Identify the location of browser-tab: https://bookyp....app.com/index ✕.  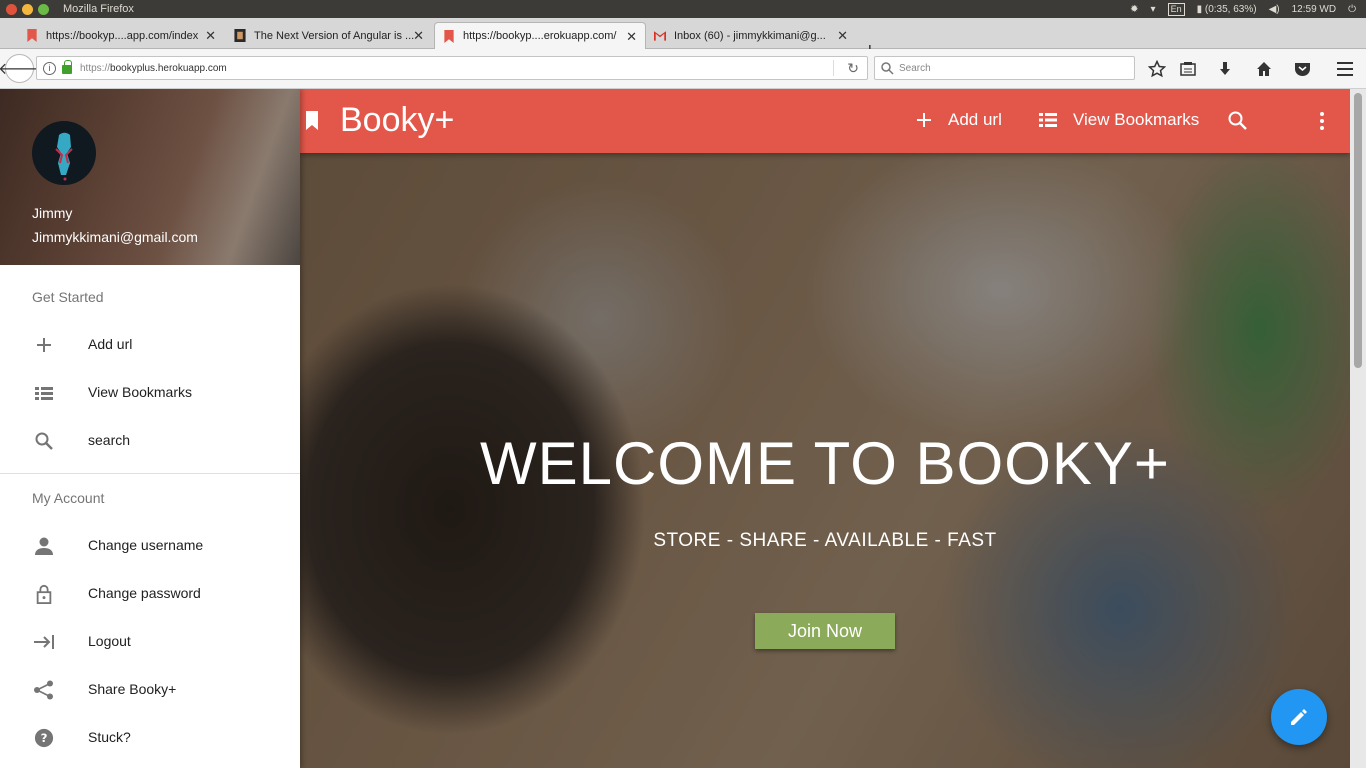
(121, 35).